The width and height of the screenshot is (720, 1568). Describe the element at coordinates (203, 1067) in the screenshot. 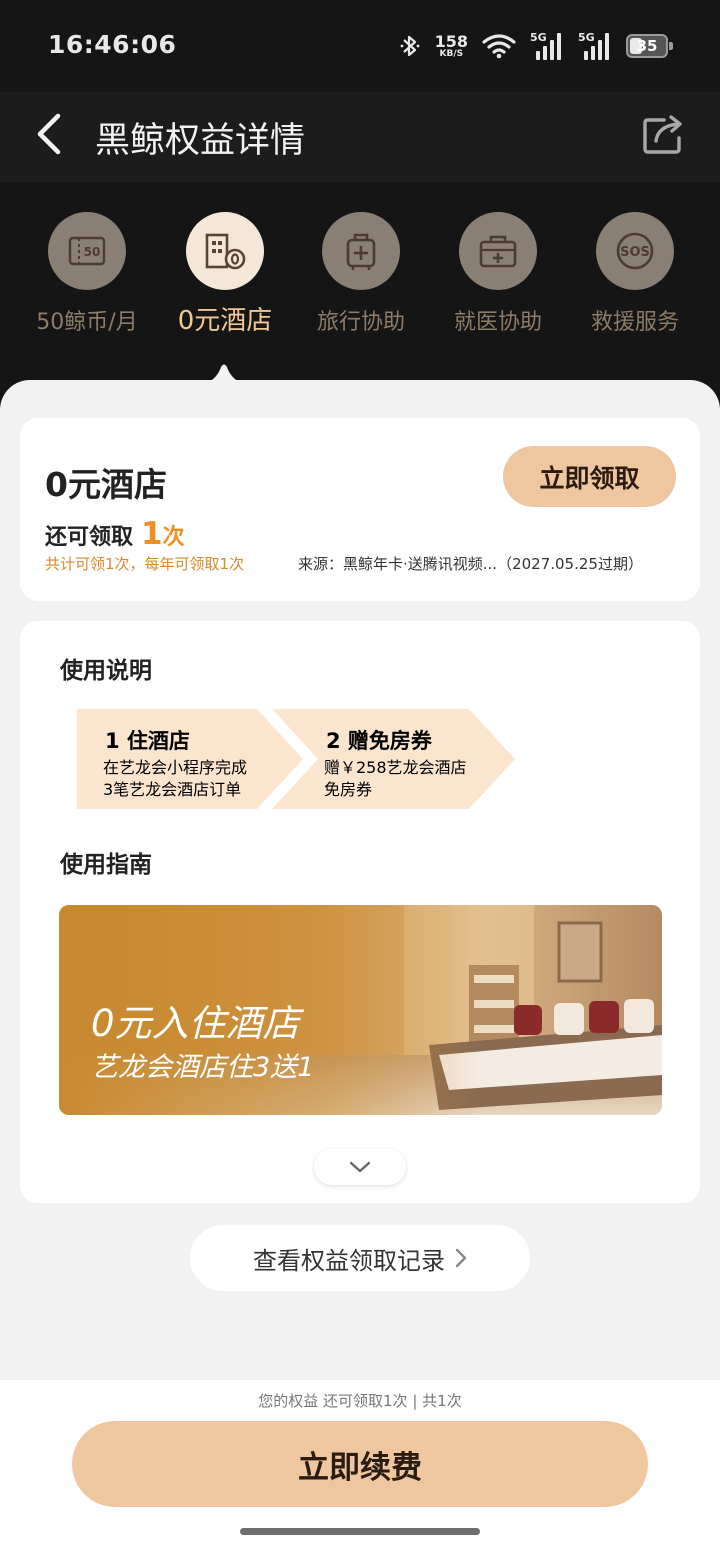

I see `banner-subline: 艺龙会酒店住3送1` at that location.